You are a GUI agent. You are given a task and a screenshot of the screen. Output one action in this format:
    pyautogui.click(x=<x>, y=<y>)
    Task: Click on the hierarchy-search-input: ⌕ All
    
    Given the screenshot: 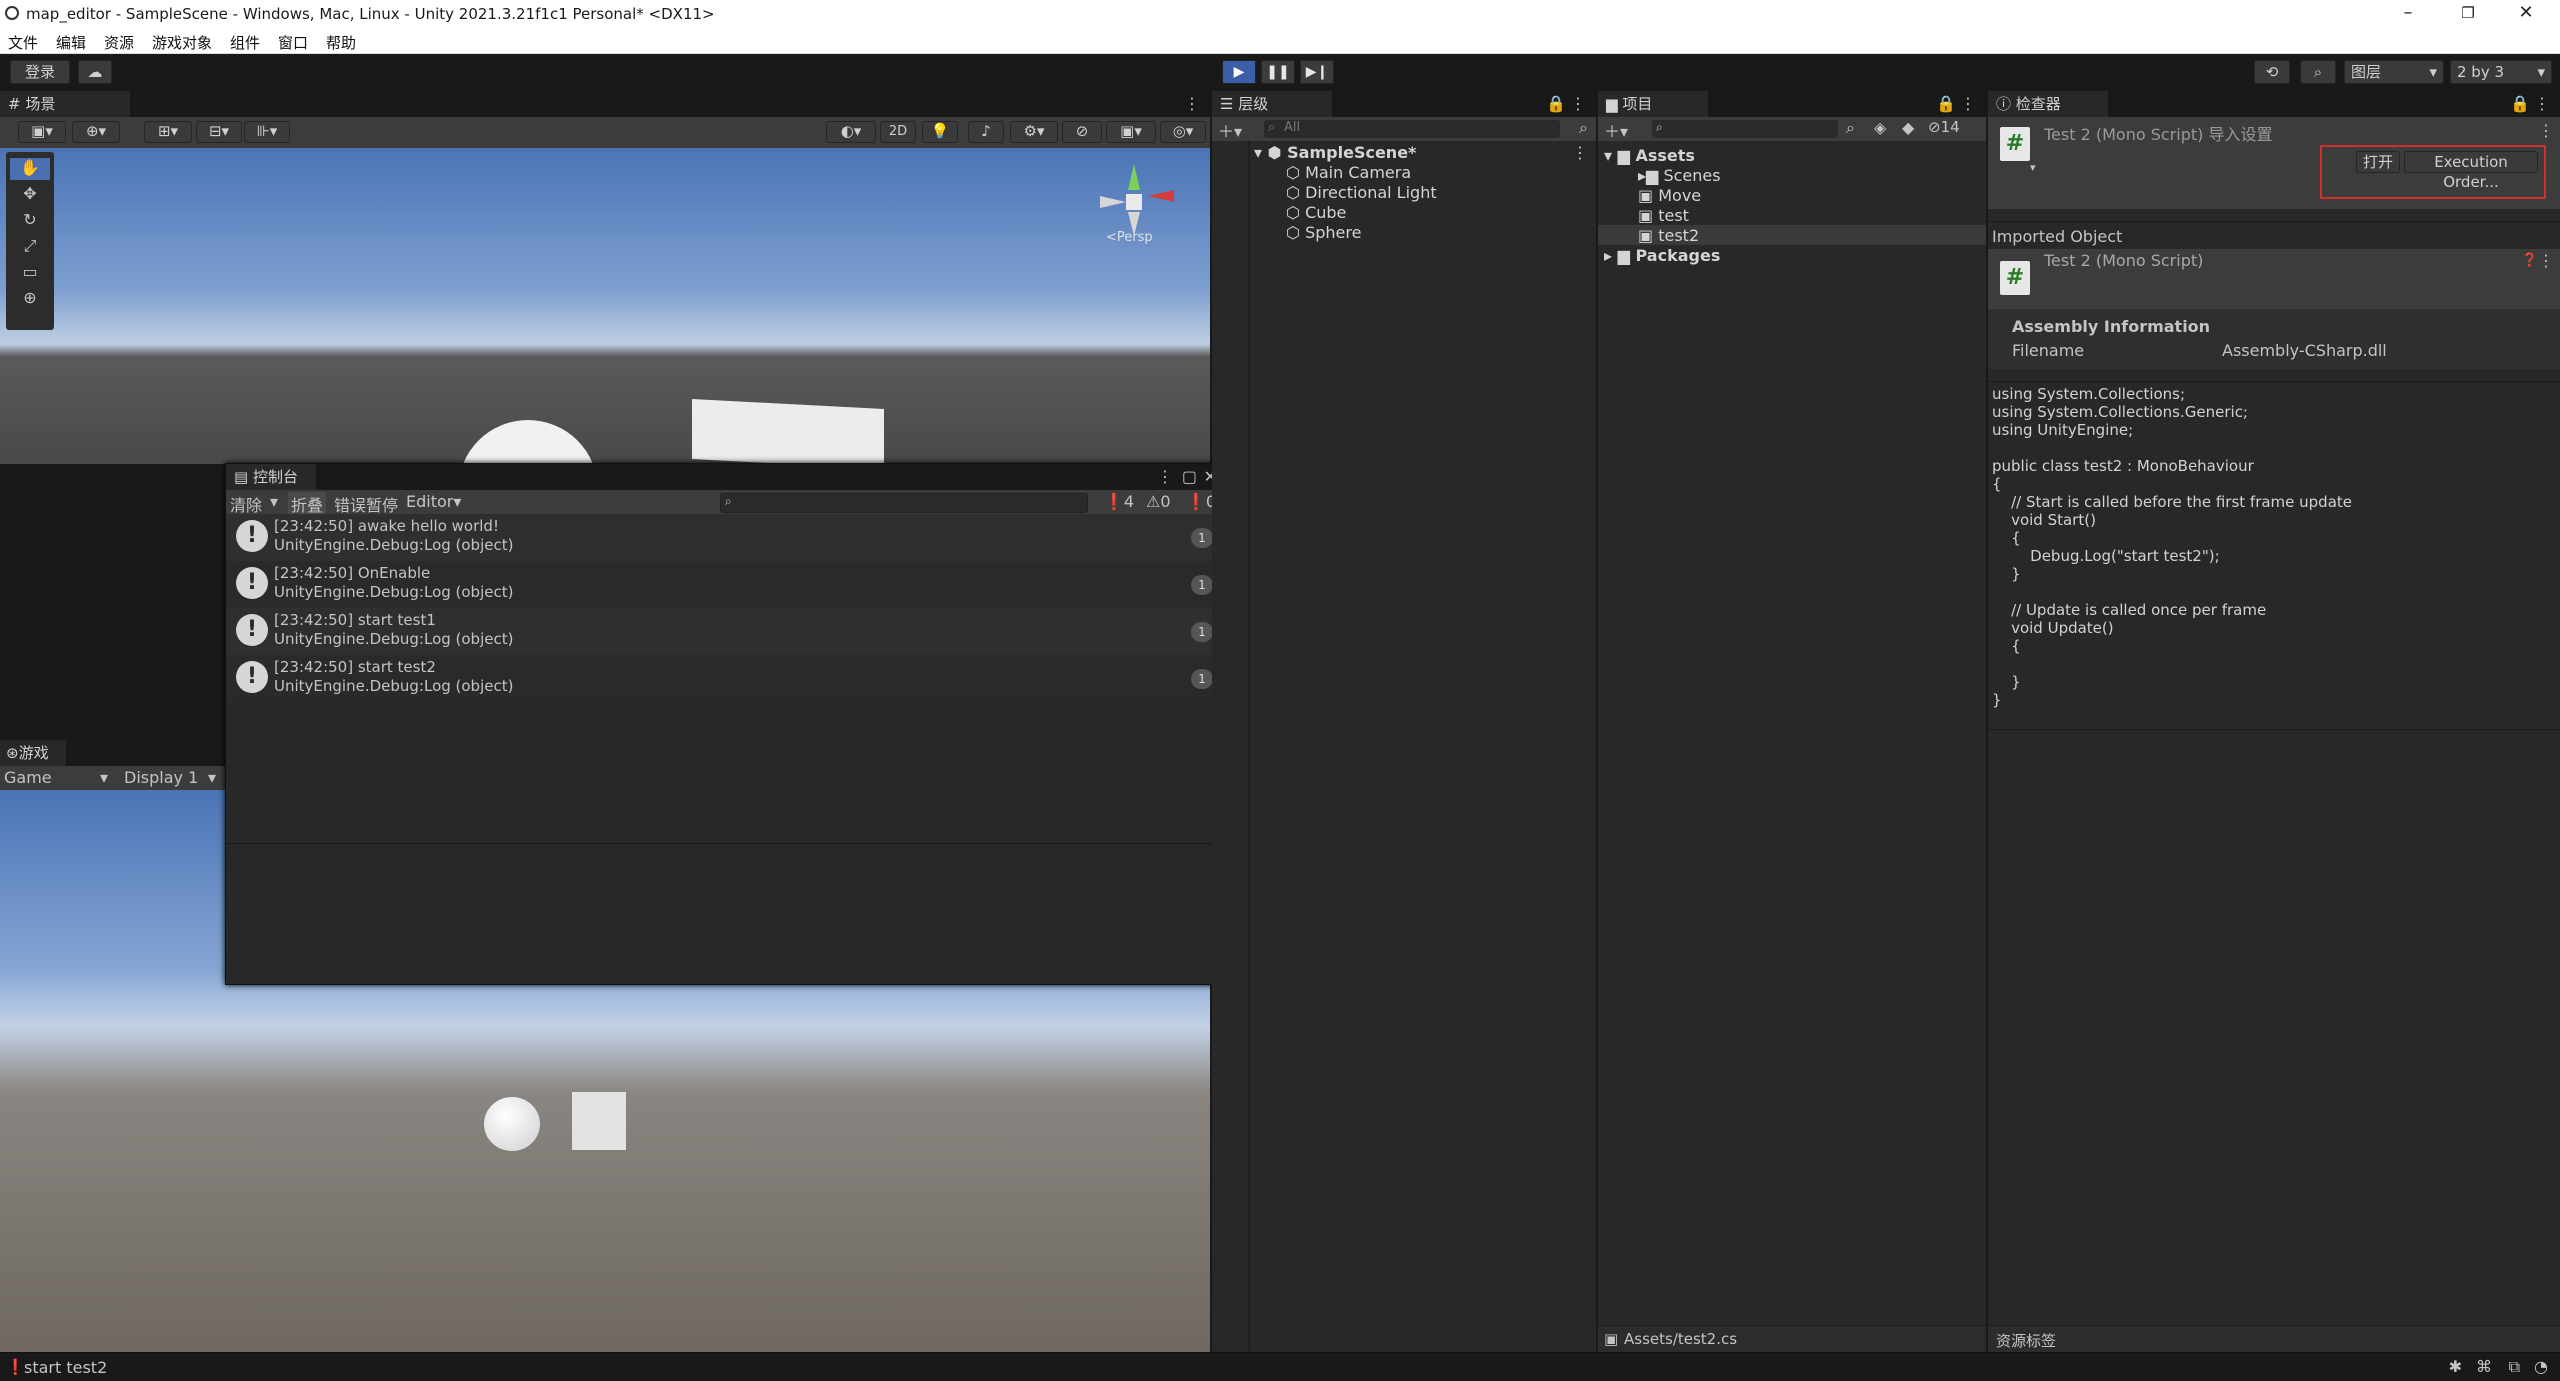 What is the action you would take?
    pyautogui.click(x=1412, y=129)
    